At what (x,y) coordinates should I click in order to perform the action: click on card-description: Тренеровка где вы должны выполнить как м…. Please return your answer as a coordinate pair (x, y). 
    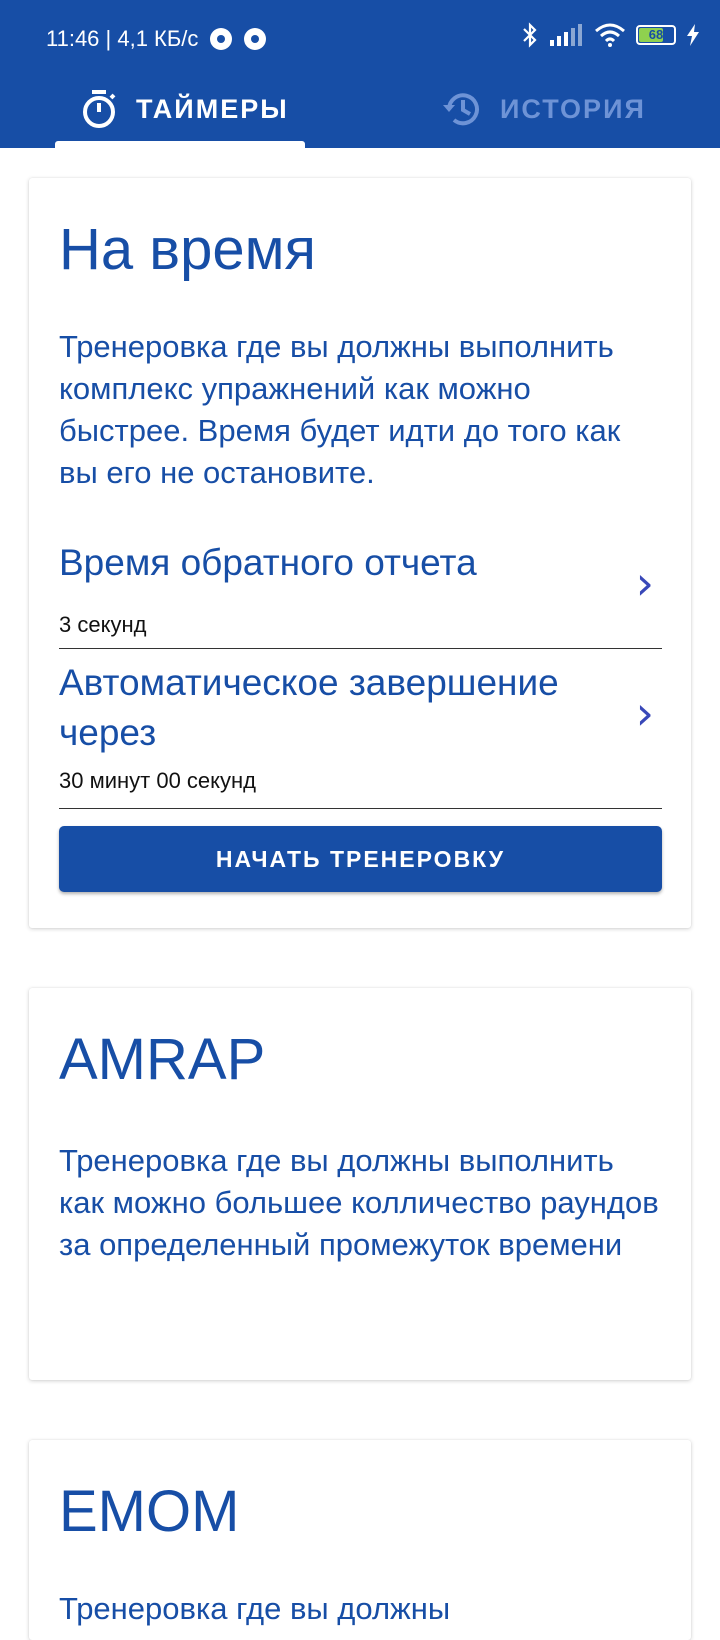
    Looking at the image, I should click on (359, 1202).